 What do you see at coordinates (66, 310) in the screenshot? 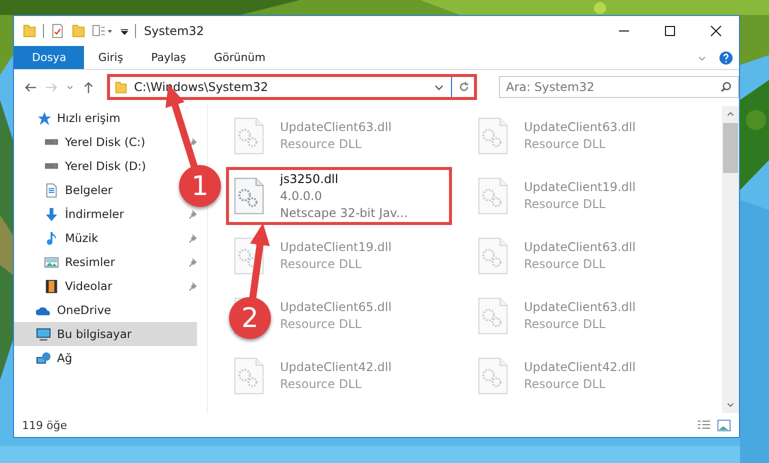
I see `sidebar-item: OneDrive` at bounding box center [66, 310].